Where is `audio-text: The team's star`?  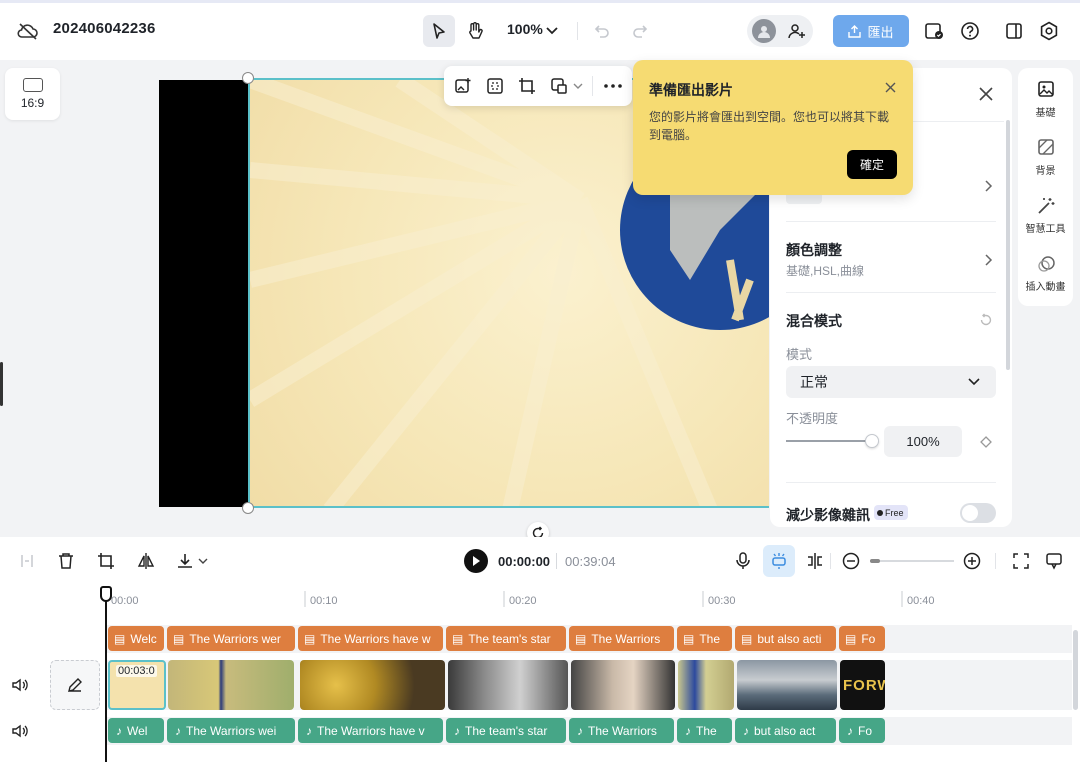
audio-text: The team's star is located at coordinates (506, 730).